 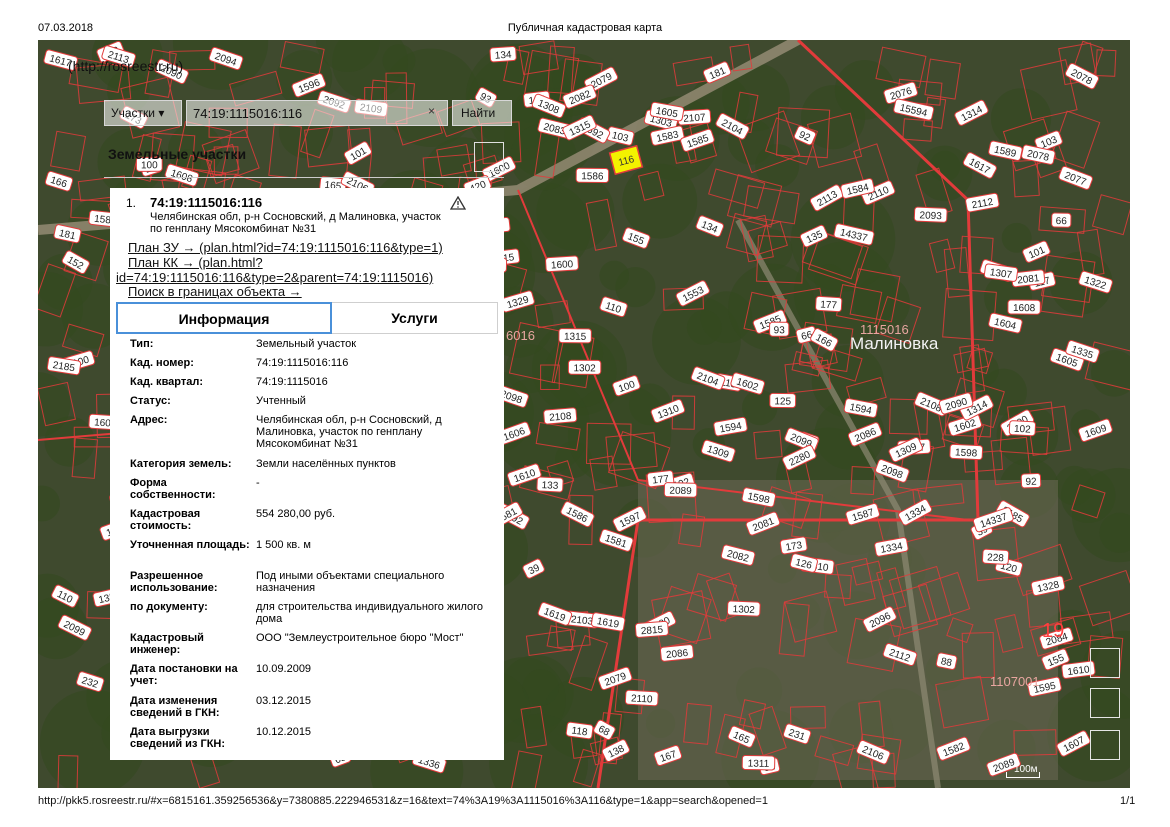 I want to click on attr-value: Земли населённых пунктов, so click(x=326, y=464).